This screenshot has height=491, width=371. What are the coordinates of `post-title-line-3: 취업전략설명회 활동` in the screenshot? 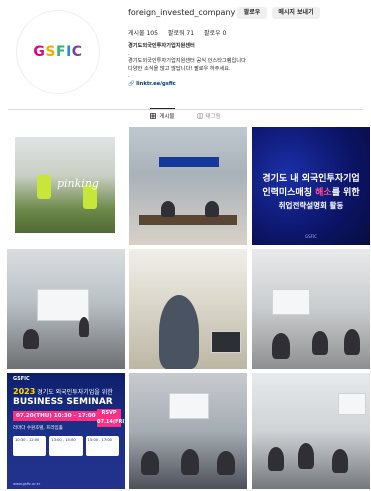 It's located at (311, 205).